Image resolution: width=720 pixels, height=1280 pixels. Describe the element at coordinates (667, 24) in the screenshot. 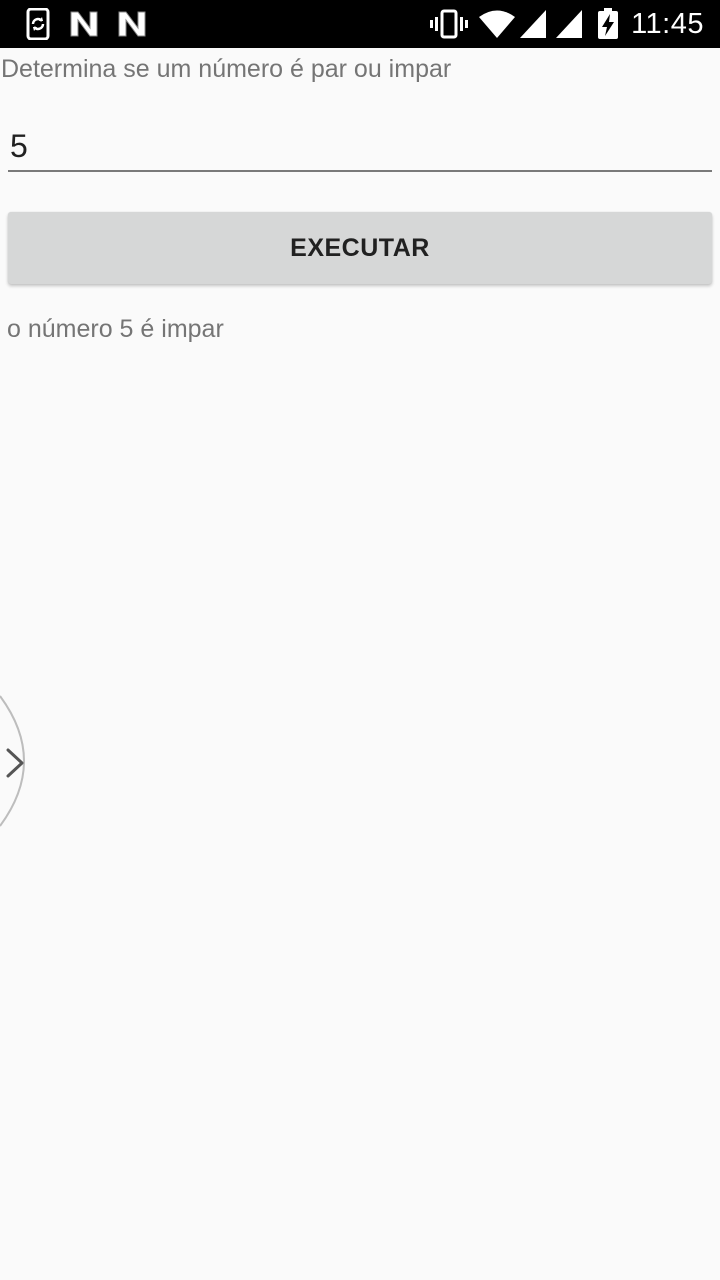

I see `status-clock: 11:45` at that location.